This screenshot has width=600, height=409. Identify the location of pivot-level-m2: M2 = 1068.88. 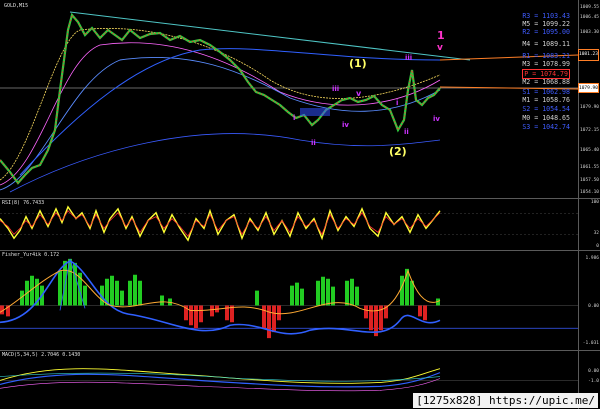
(546, 82).